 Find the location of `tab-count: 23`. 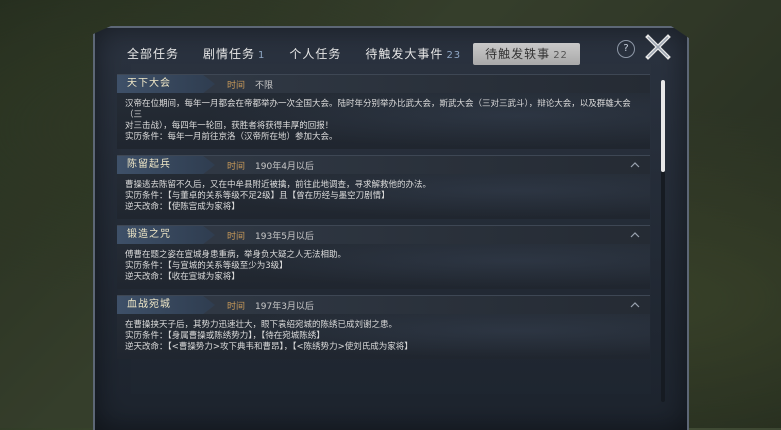

tab-count: 23 is located at coordinates (454, 55).